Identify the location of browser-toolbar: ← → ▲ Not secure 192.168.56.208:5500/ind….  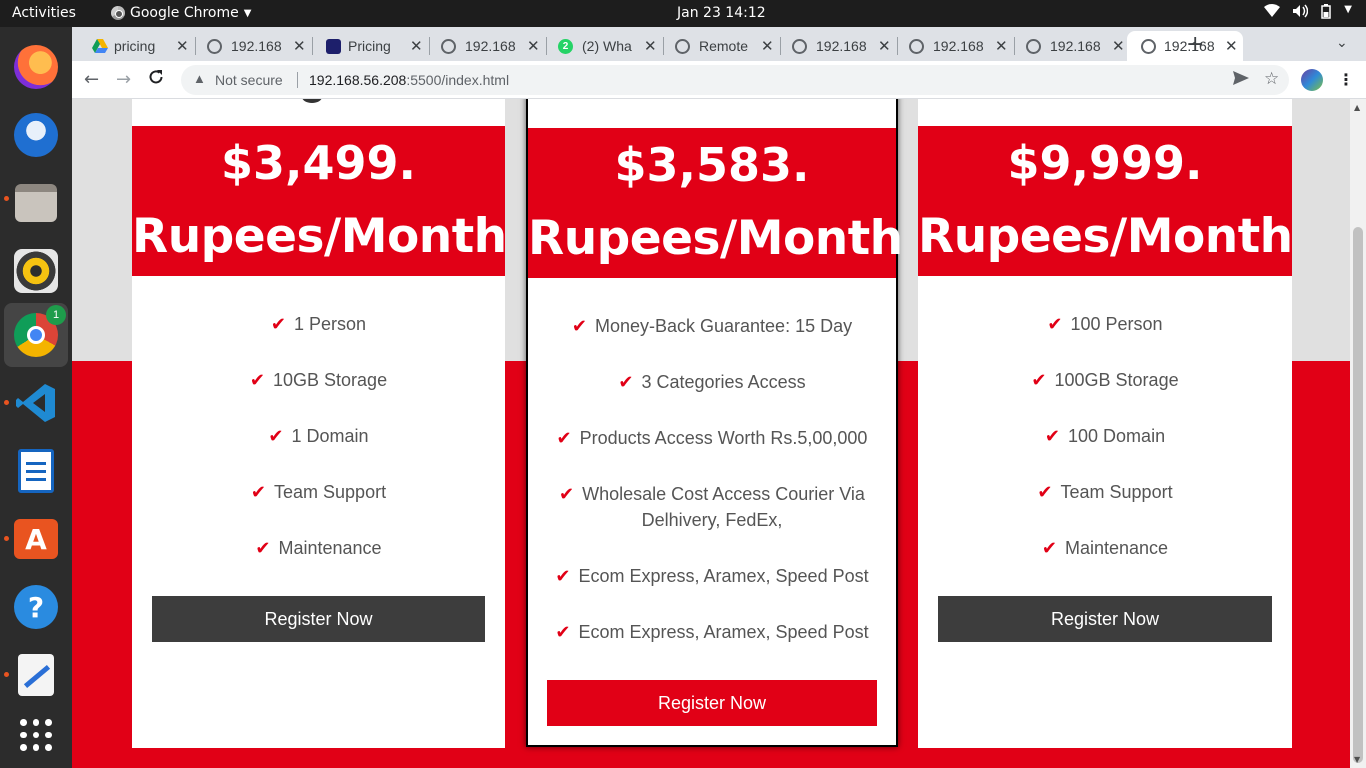
(719, 80).